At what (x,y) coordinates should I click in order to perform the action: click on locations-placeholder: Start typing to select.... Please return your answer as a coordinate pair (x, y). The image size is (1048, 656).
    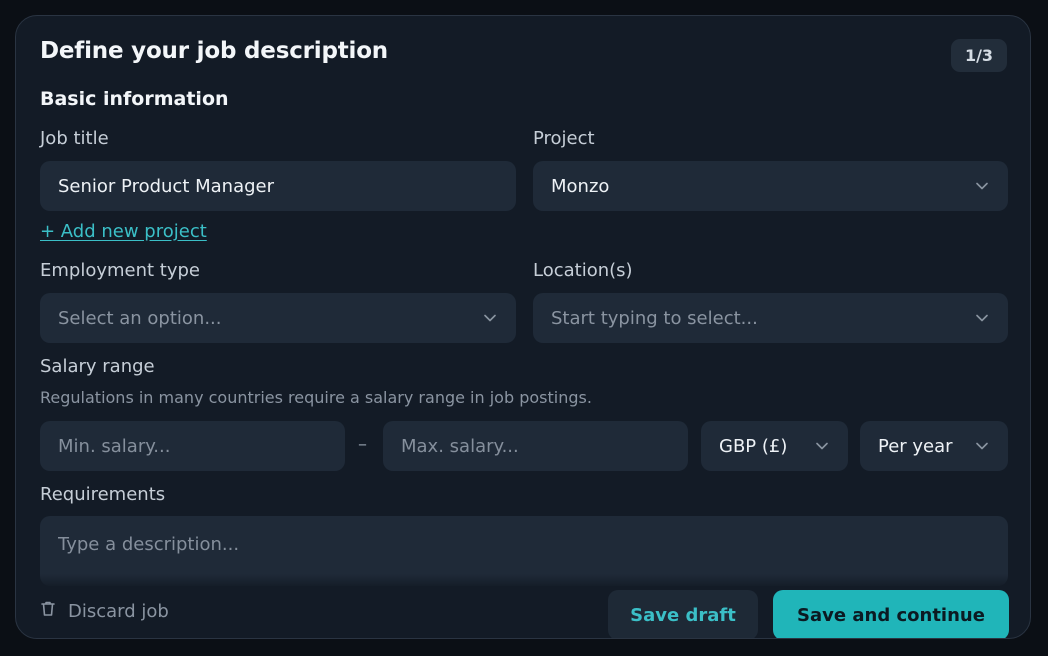
    Looking at the image, I should click on (654, 318).